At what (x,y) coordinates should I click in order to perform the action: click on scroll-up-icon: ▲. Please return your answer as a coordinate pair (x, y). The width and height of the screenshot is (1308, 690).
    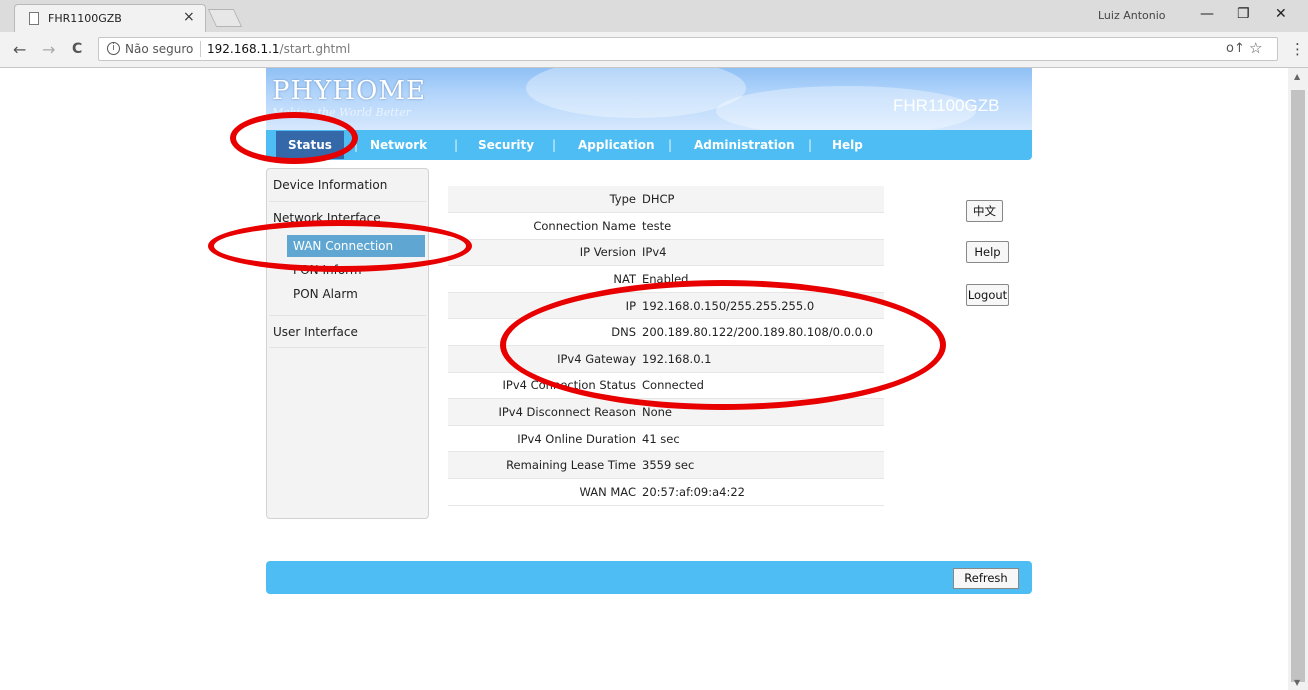
    Looking at the image, I should click on (1297, 76).